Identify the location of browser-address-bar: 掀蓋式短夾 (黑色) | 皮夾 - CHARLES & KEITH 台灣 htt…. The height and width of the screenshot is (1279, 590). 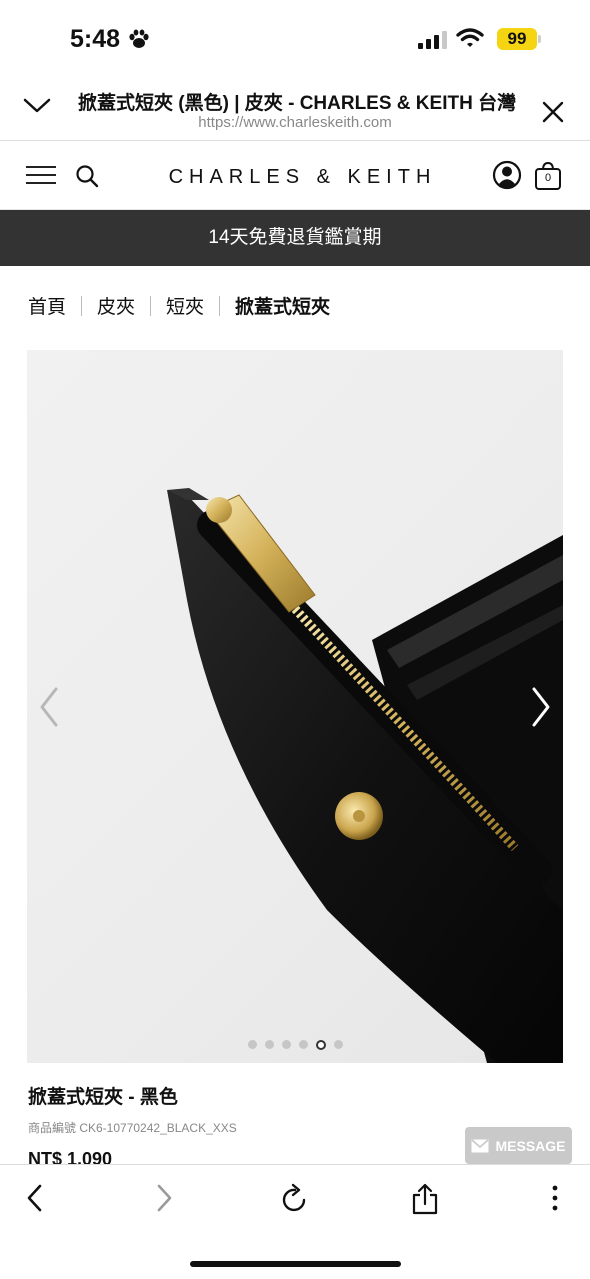
(295, 109).